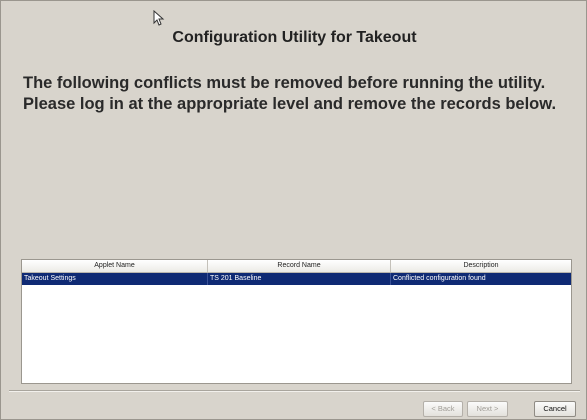  Describe the element at coordinates (294, 37) in the screenshot. I see `dialog-title: Configuration Utility for Takeout` at that location.